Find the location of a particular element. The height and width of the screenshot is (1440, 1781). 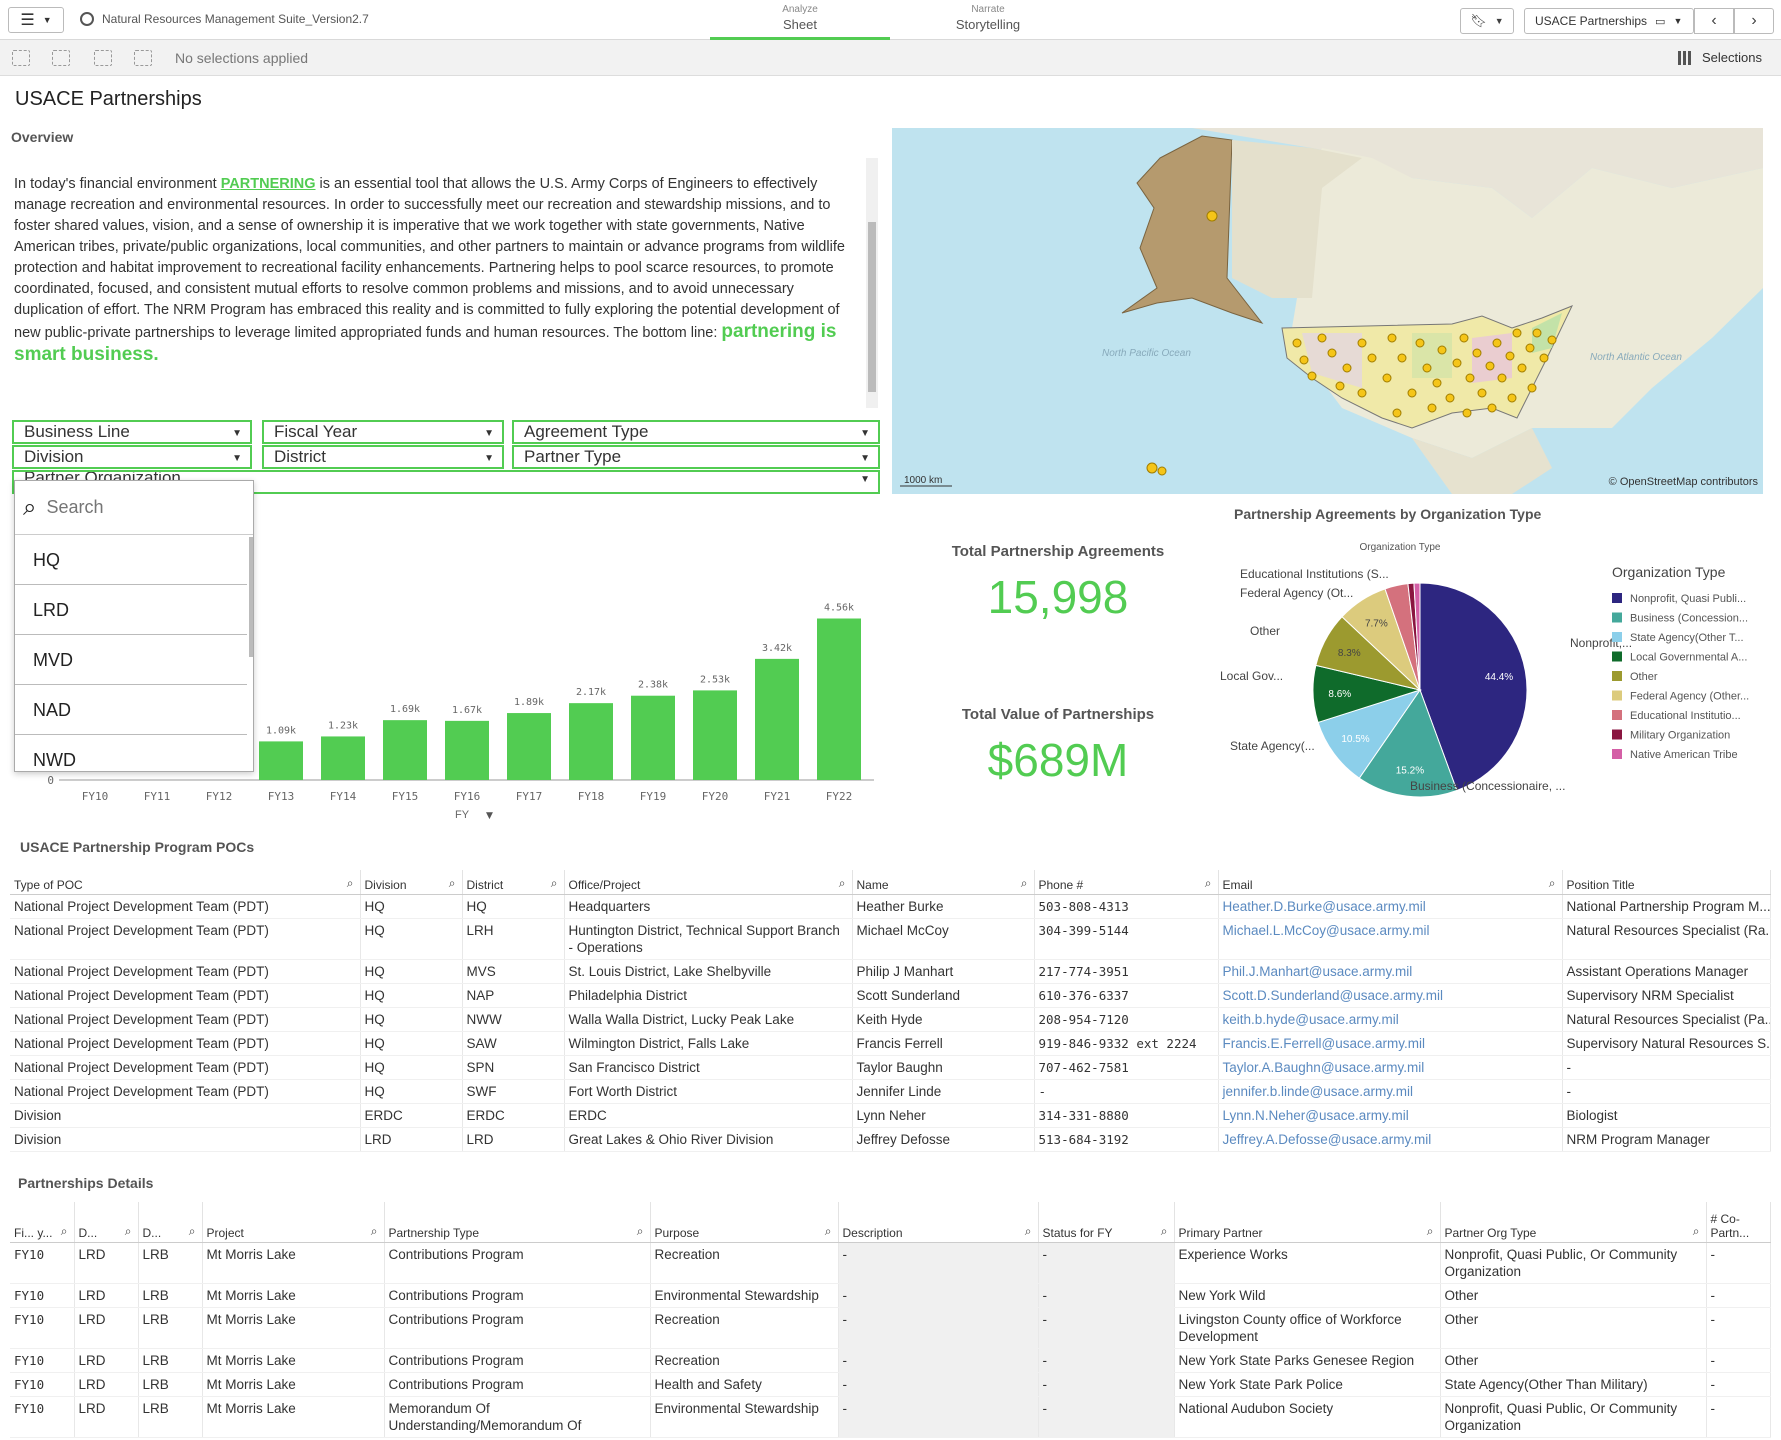

dropdown-scrollbar is located at coordinates (251, 597).